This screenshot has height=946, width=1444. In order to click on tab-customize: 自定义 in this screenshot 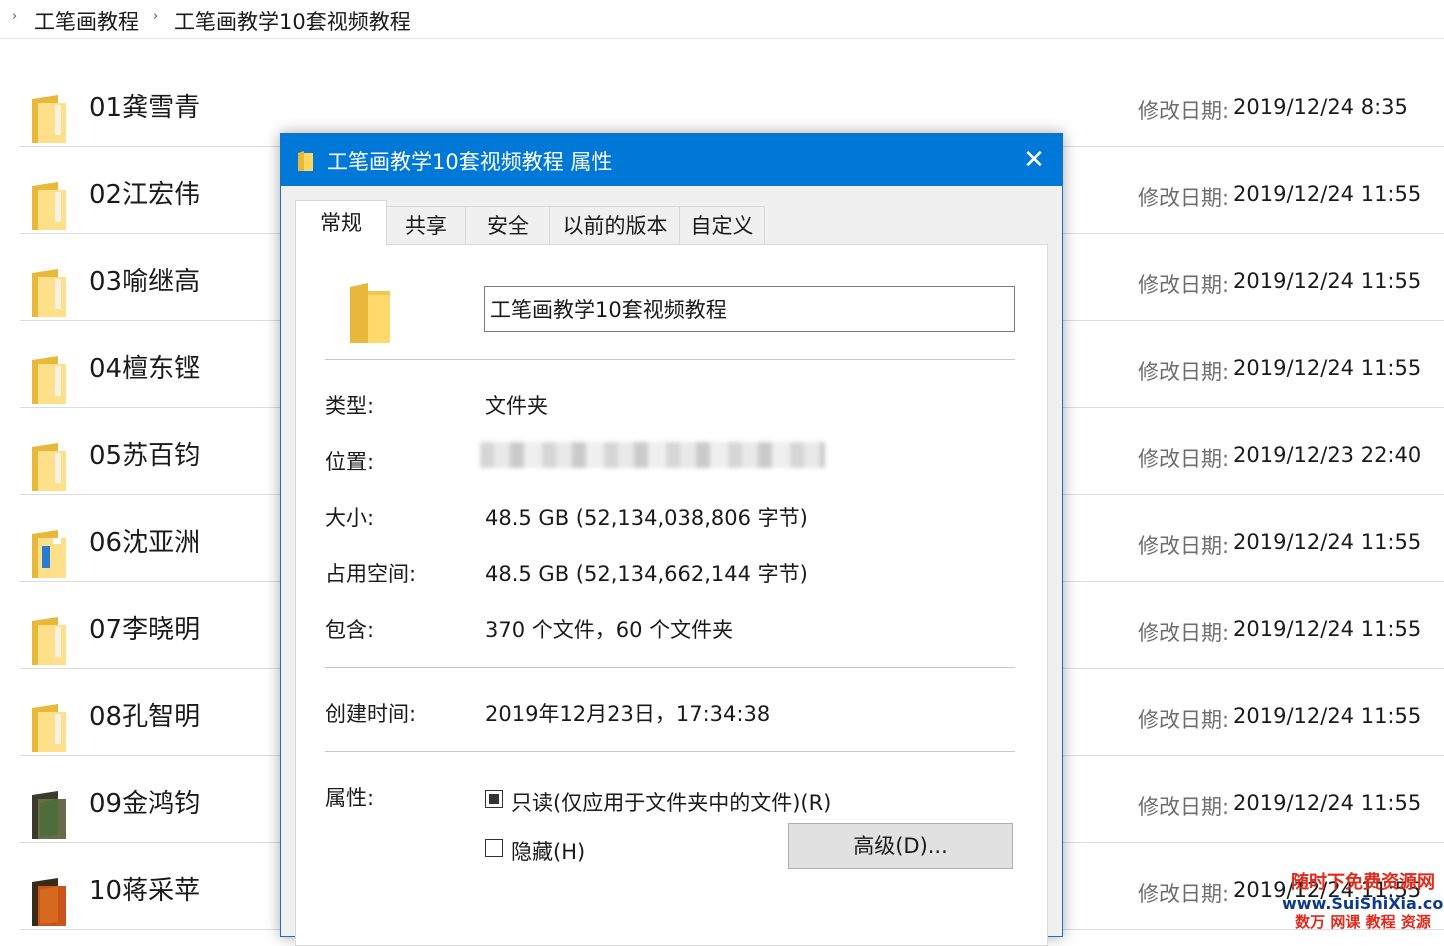, I will do `click(722, 225)`.